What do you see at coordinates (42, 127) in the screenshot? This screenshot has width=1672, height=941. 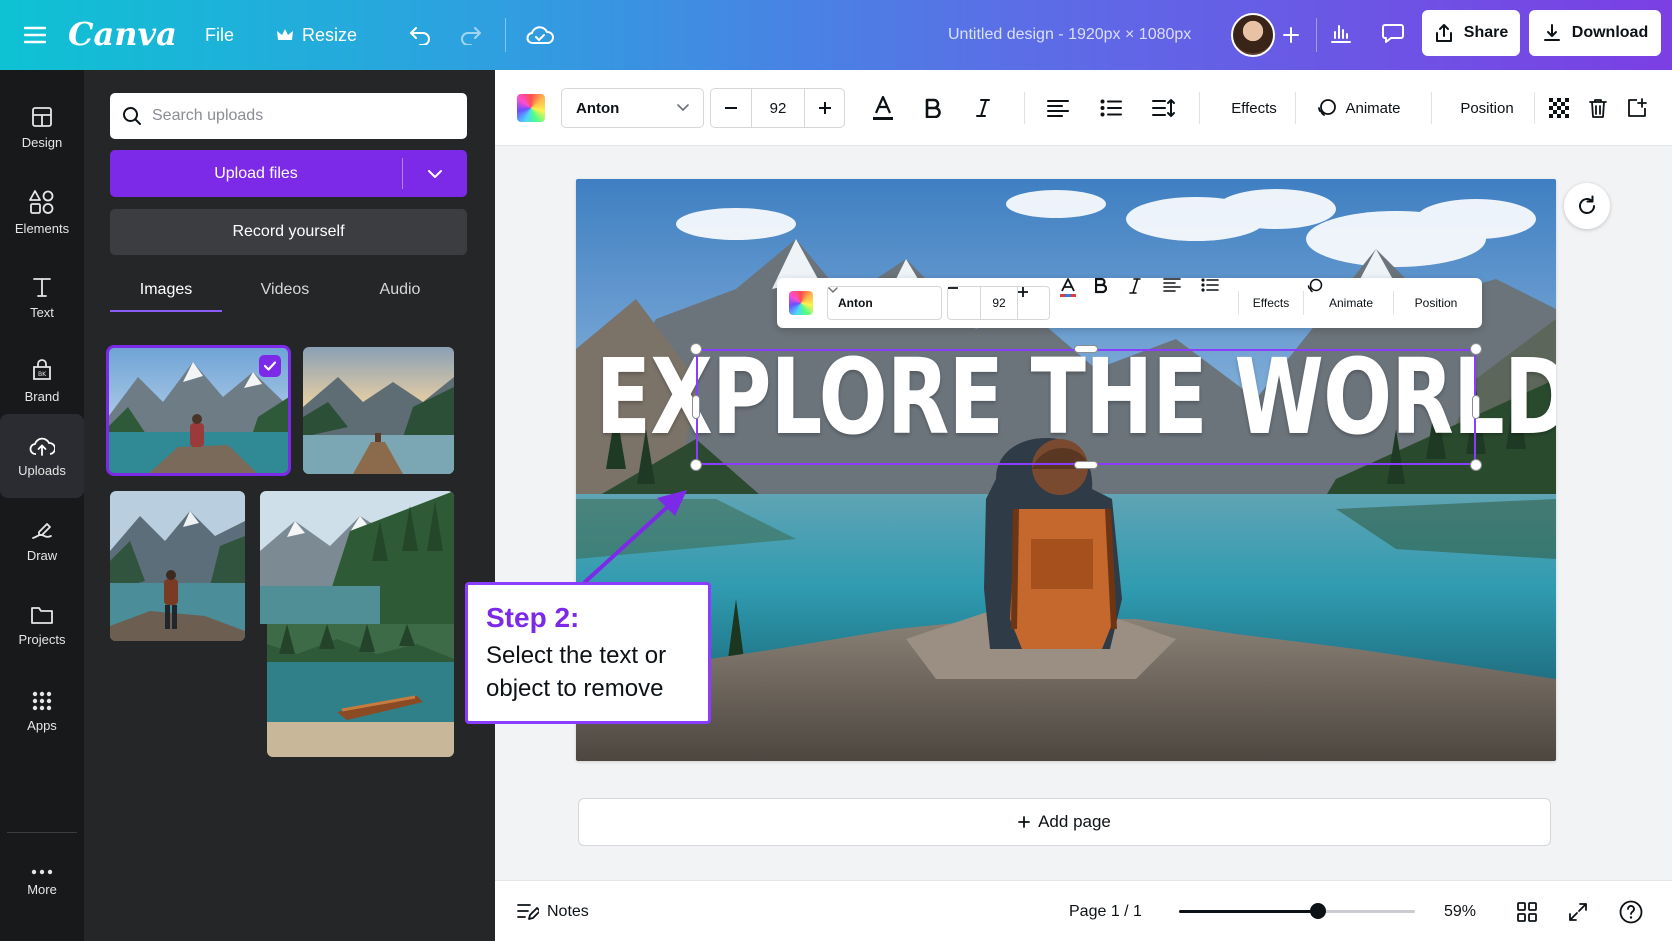 I see `rail-item-design: Design` at bounding box center [42, 127].